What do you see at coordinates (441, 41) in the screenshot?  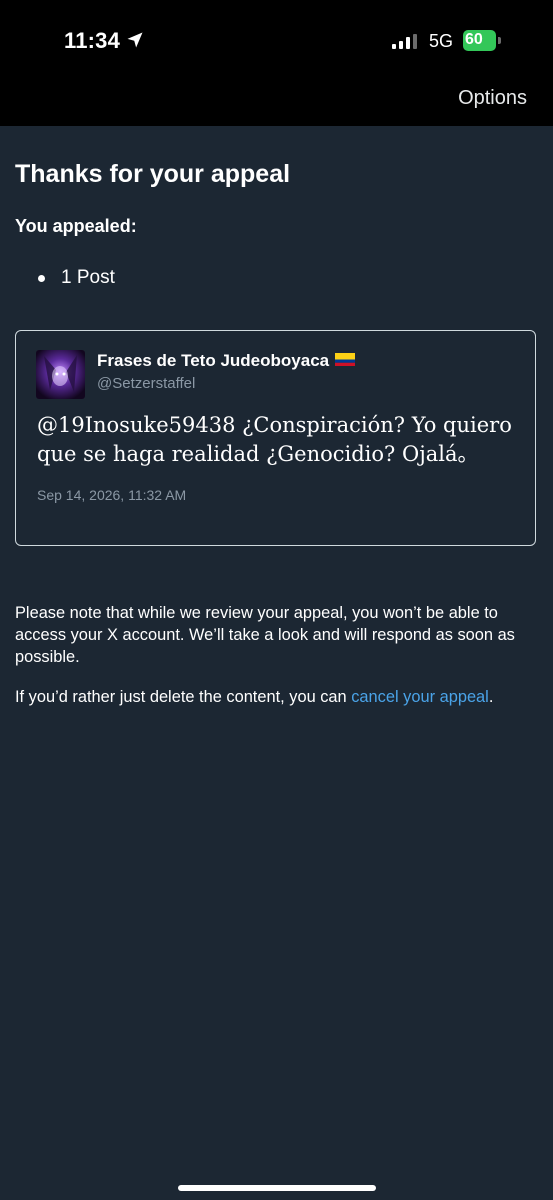 I see `network-type: 5G` at bounding box center [441, 41].